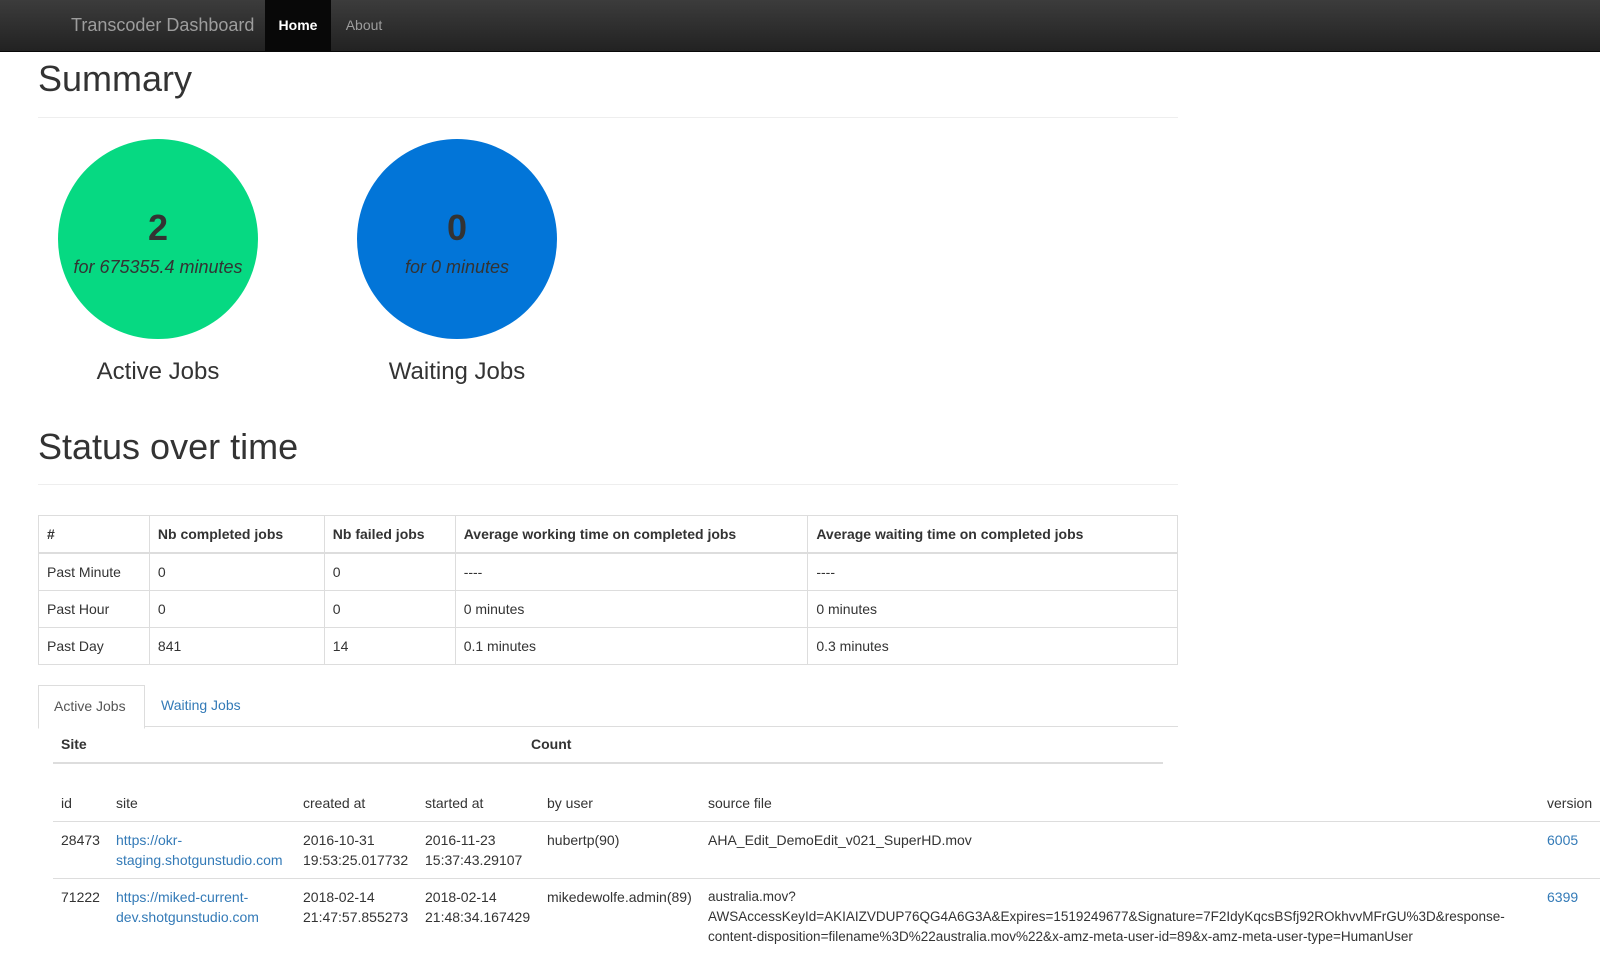 This screenshot has height=978, width=1600. What do you see at coordinates (162, 25) in the screenshot?
I see `brand-link: Transcoder Dashboard` at bounding box center [162, 25].